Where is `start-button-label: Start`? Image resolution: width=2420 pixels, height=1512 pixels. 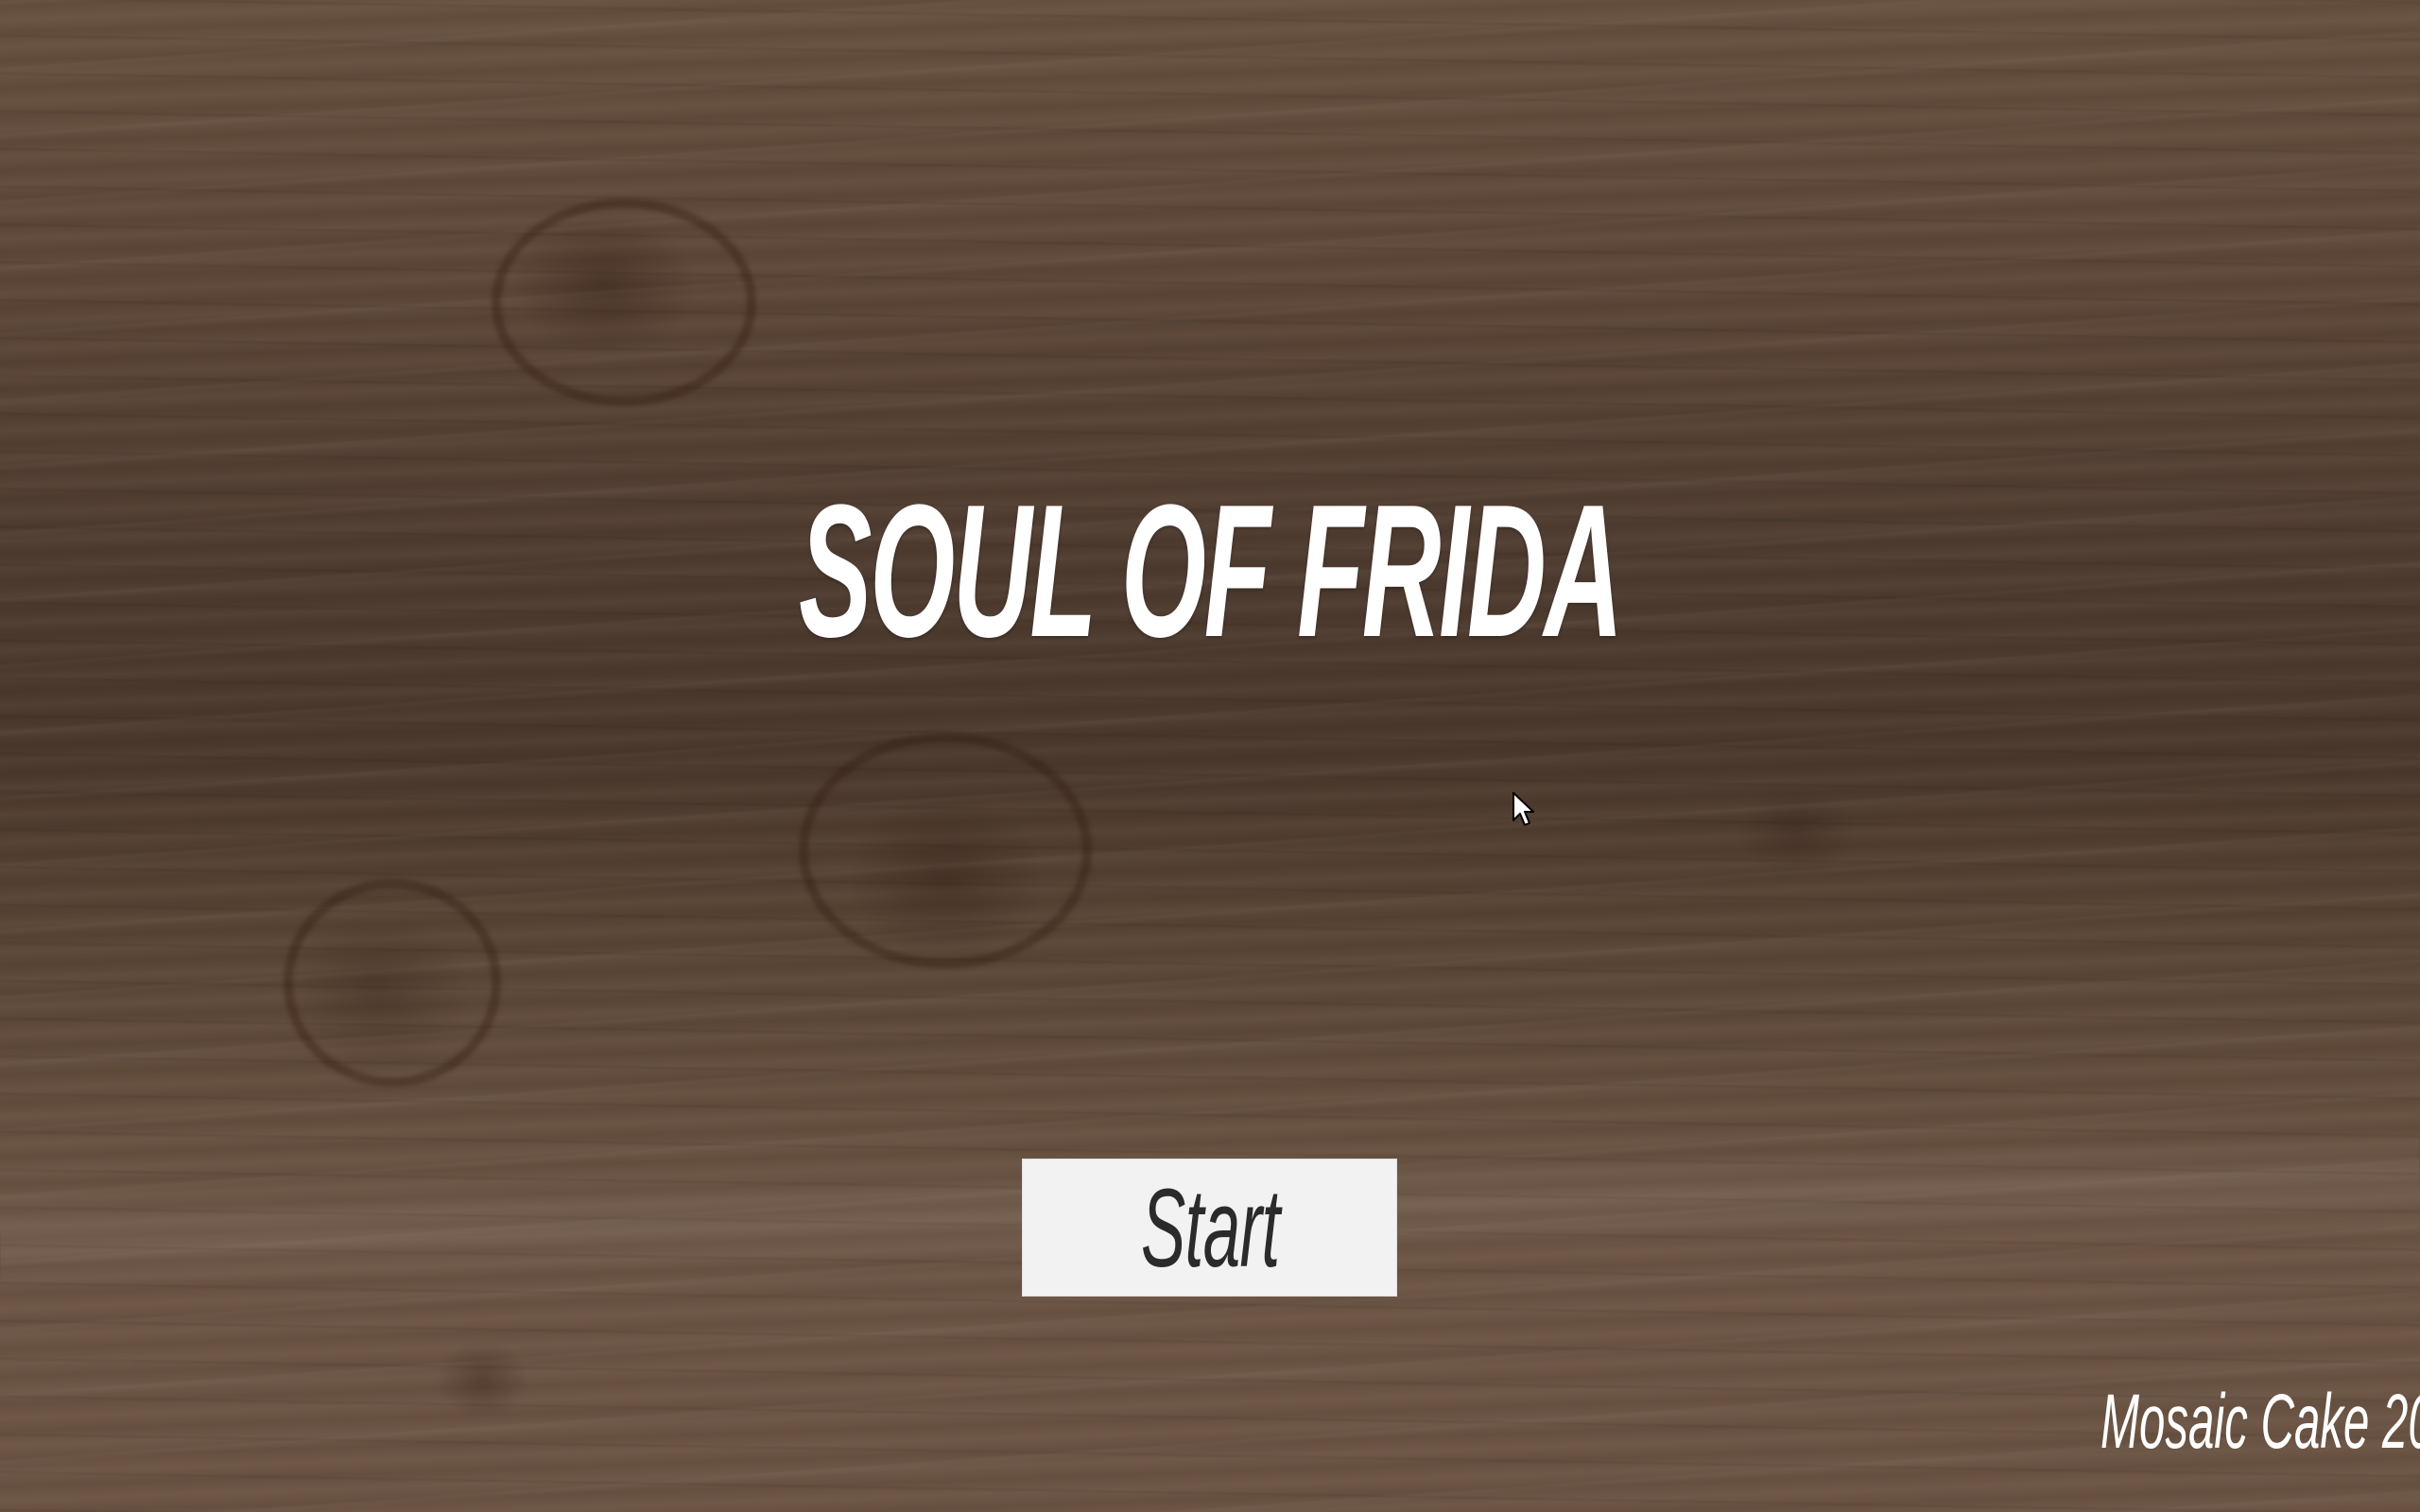 start-button-label: Start is located at coordinates (1210, 1228).